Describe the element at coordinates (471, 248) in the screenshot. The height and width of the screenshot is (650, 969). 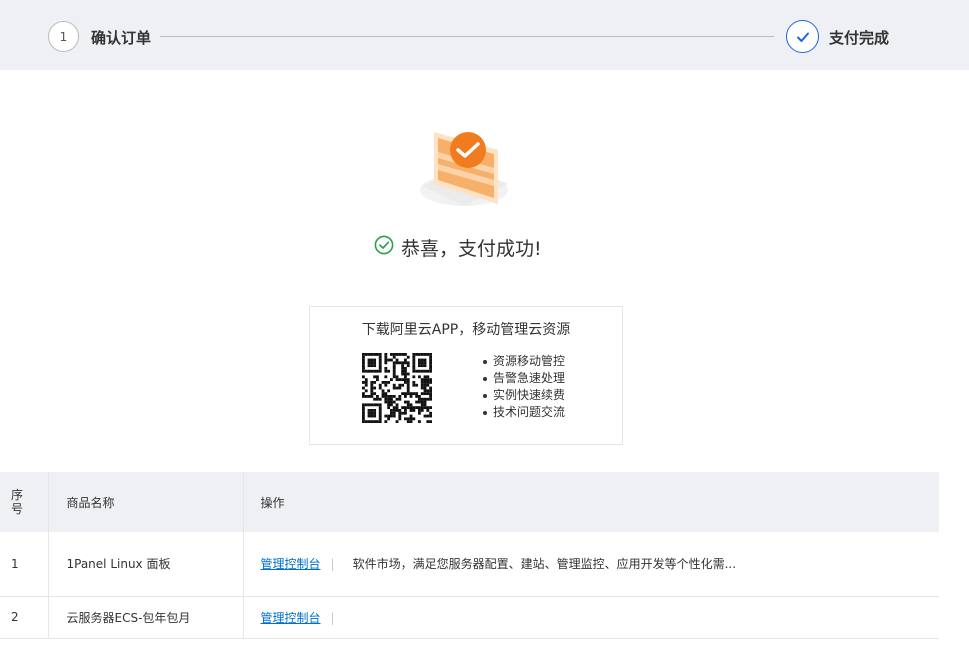
I see `success-text: 恭喜，支付成功!` at that location.